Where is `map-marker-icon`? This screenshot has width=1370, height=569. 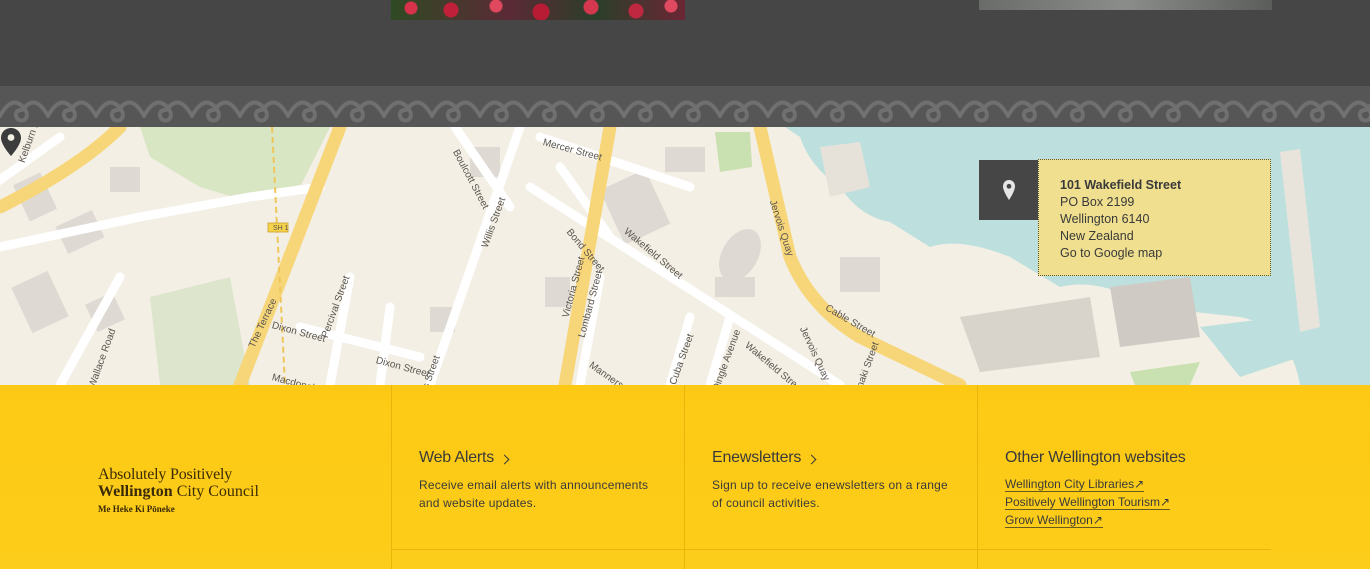 map-marker-icon is located at coordinates (11, 142).